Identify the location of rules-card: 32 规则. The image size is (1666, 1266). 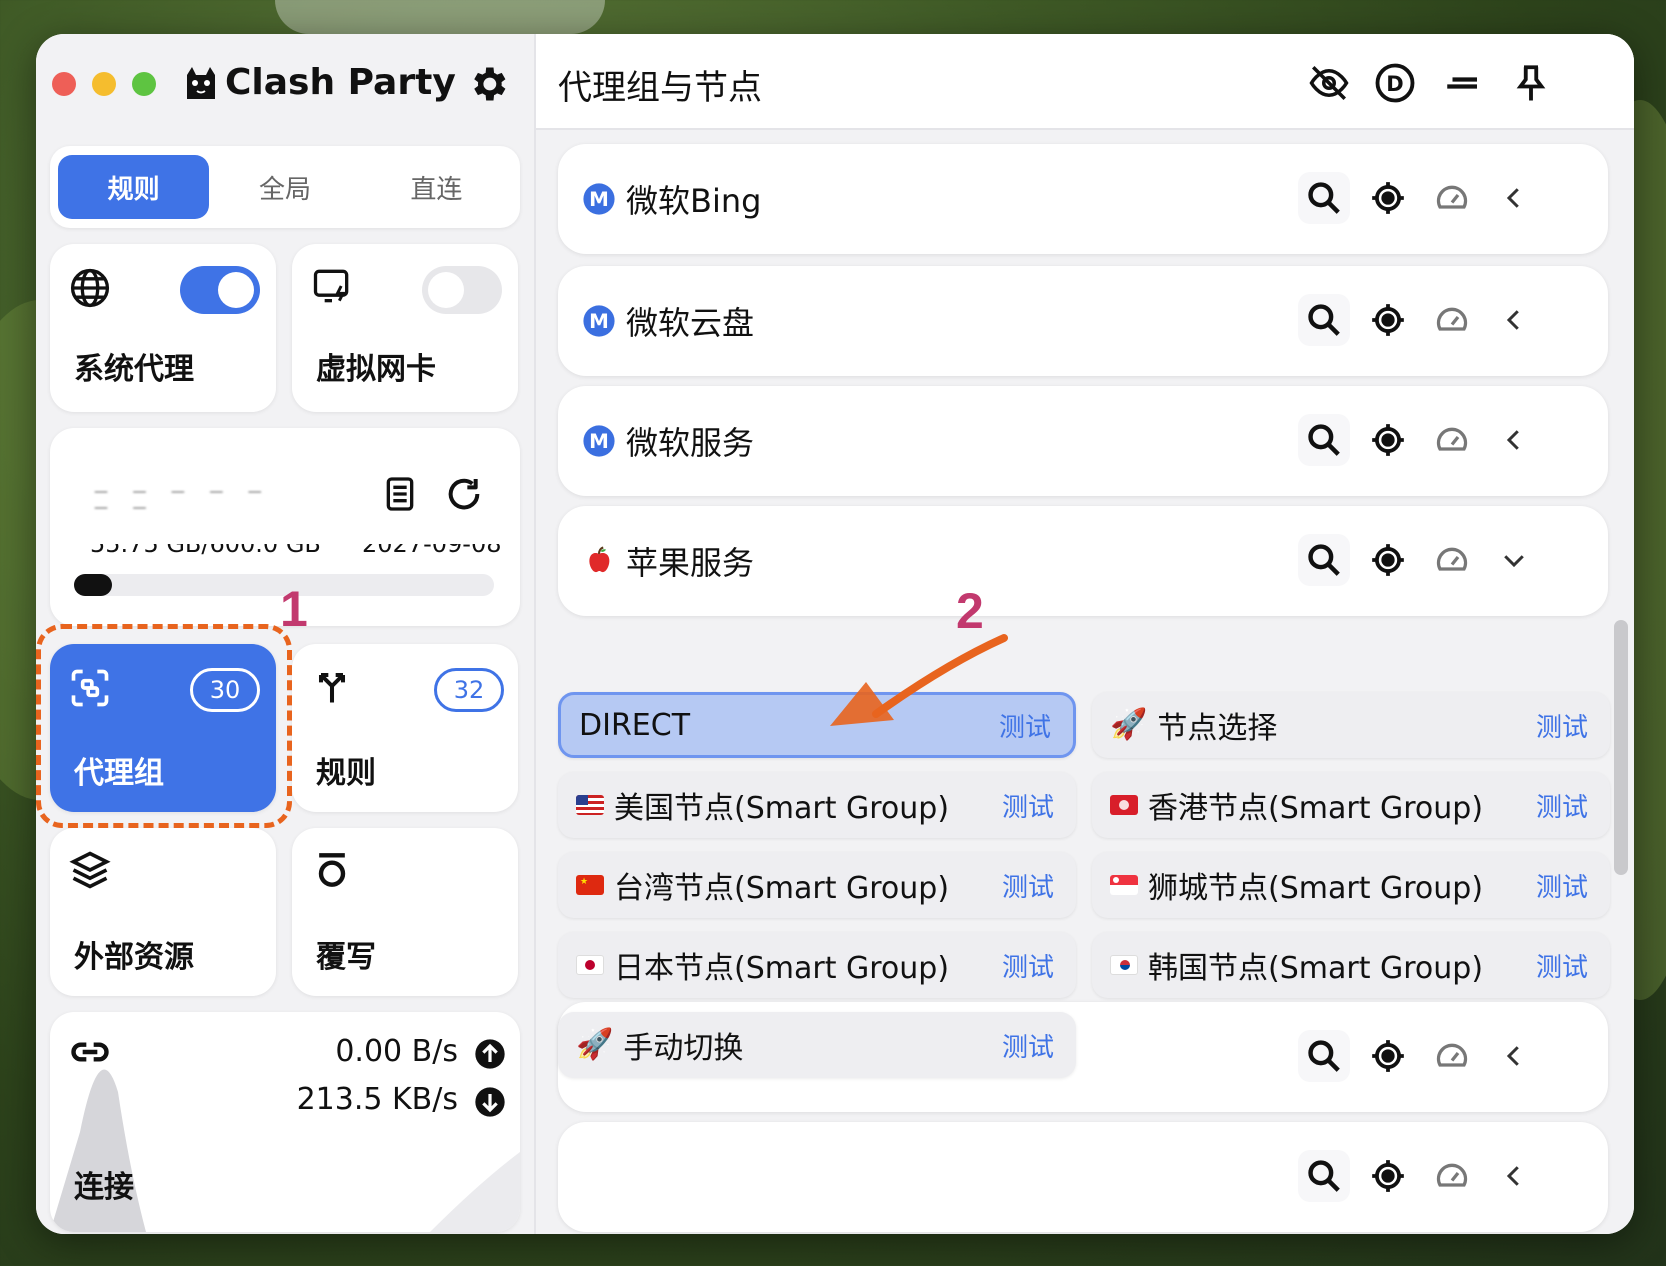
(405, 728).